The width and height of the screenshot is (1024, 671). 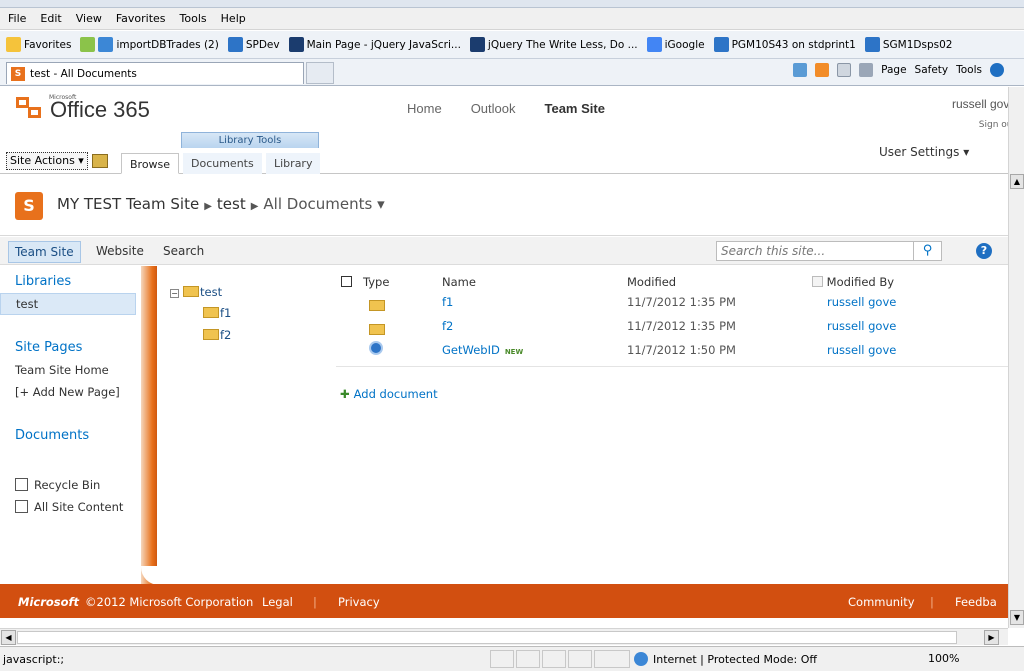 What do you see at coordinates (193, 18) in the screenshot?
I see `menu-tools: Tools` at bounding box center [193, 18].